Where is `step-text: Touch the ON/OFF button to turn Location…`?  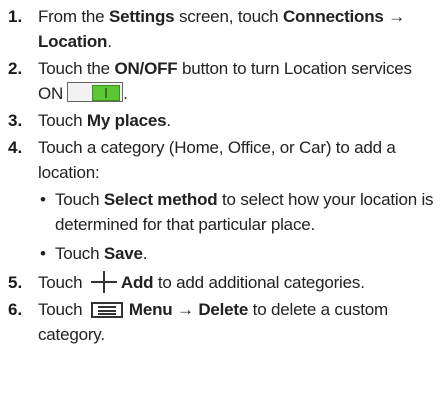 step-text: Touch the ON/OFF button to turn Location… is located at coordinates (225, 81).